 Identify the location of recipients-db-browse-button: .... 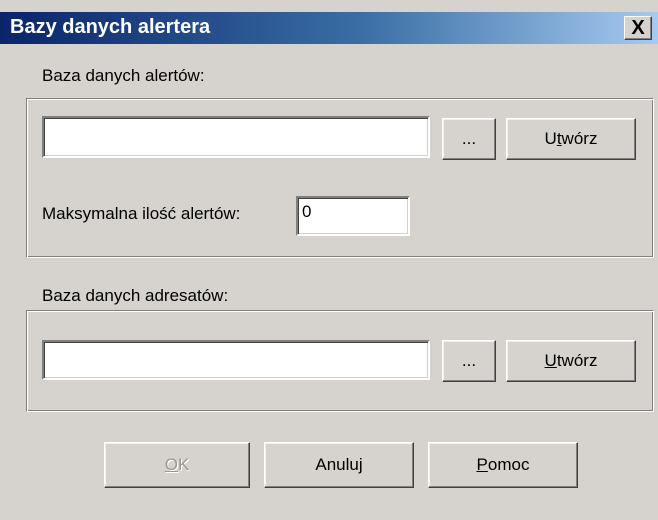
(469, 361).